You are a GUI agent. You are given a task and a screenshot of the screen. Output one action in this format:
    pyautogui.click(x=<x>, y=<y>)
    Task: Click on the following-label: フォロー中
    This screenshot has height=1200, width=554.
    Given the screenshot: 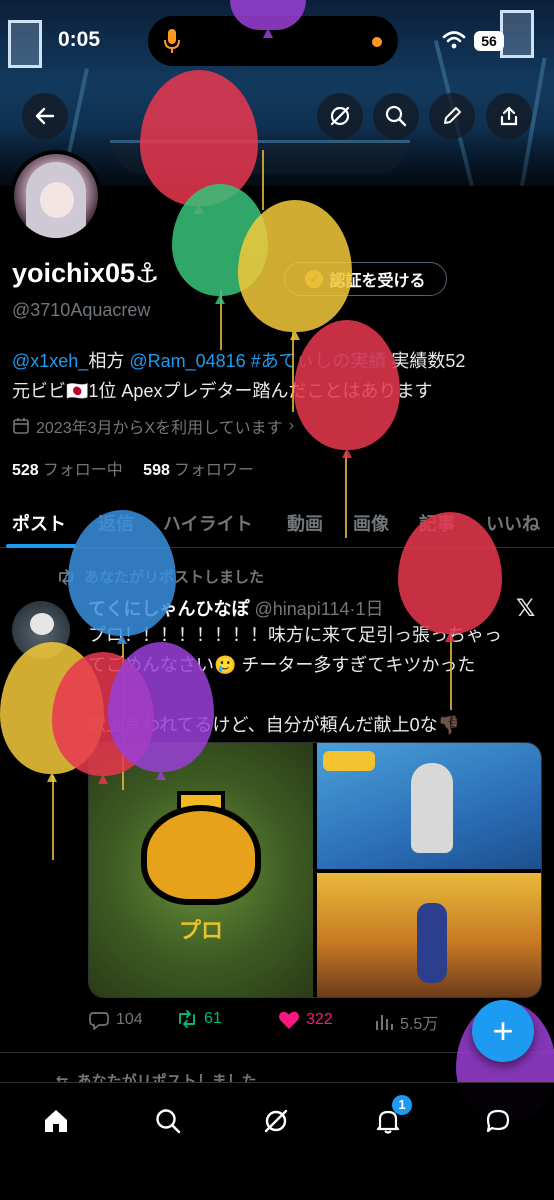 What is the action you would take?
    pyautogui.click(x=82, y=470)
    